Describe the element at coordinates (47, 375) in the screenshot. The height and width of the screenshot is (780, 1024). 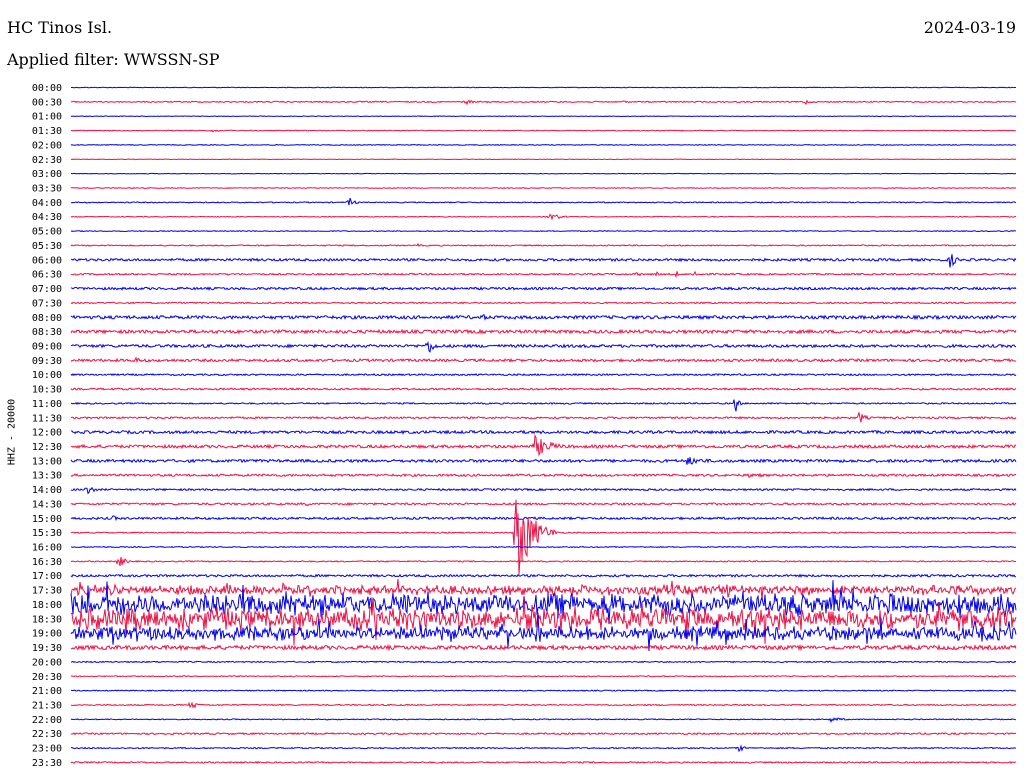
I see `time-label: 10:00` at that location.